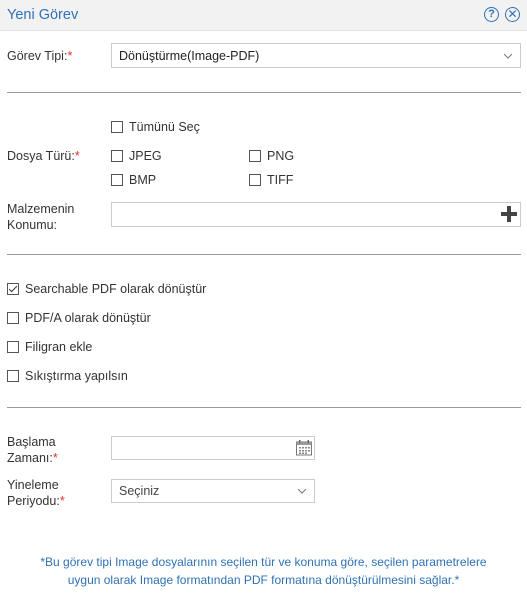  I want to click on dialog-title: Yeni Görev, so click(43, 15).